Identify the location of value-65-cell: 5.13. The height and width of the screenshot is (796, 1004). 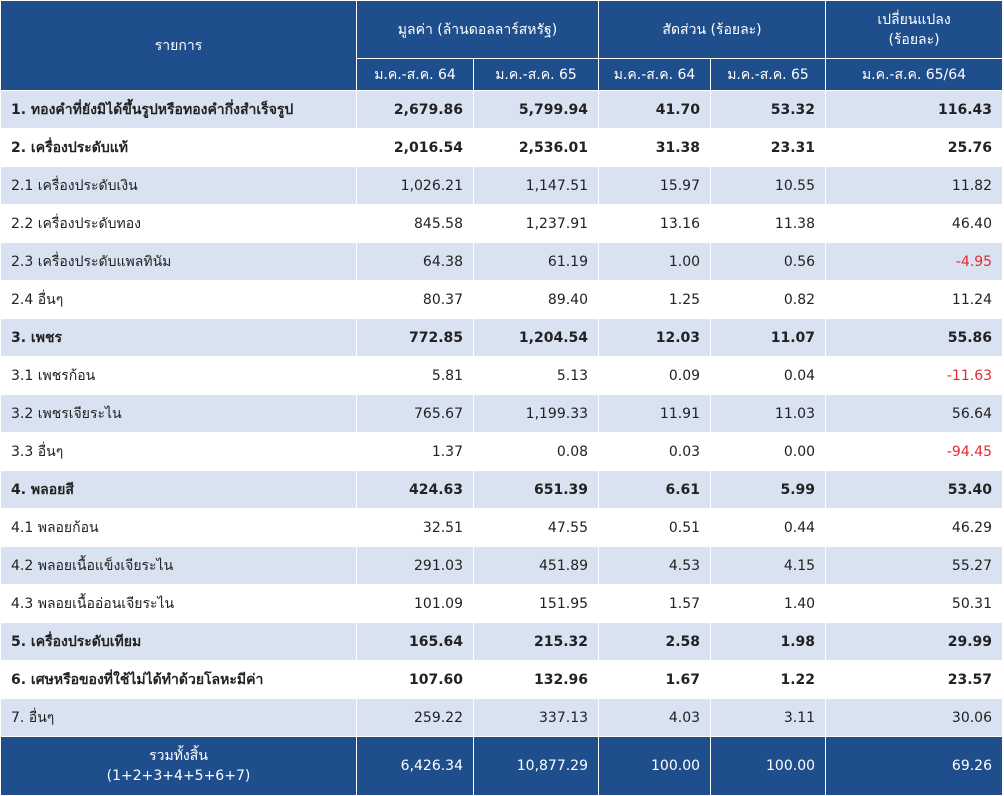
(536, 375).